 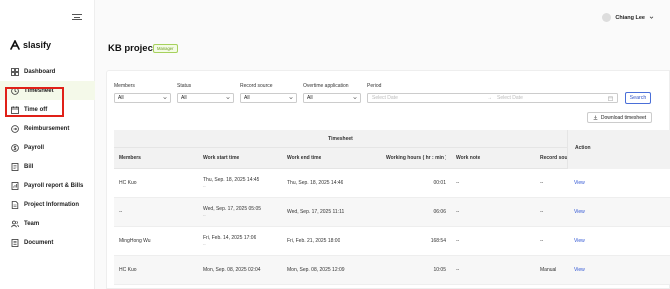 What do you see at coordinates (29, 166) in the screenshot?
I see `sidebar-item-label: Bill` at bounding box center [29, 166].